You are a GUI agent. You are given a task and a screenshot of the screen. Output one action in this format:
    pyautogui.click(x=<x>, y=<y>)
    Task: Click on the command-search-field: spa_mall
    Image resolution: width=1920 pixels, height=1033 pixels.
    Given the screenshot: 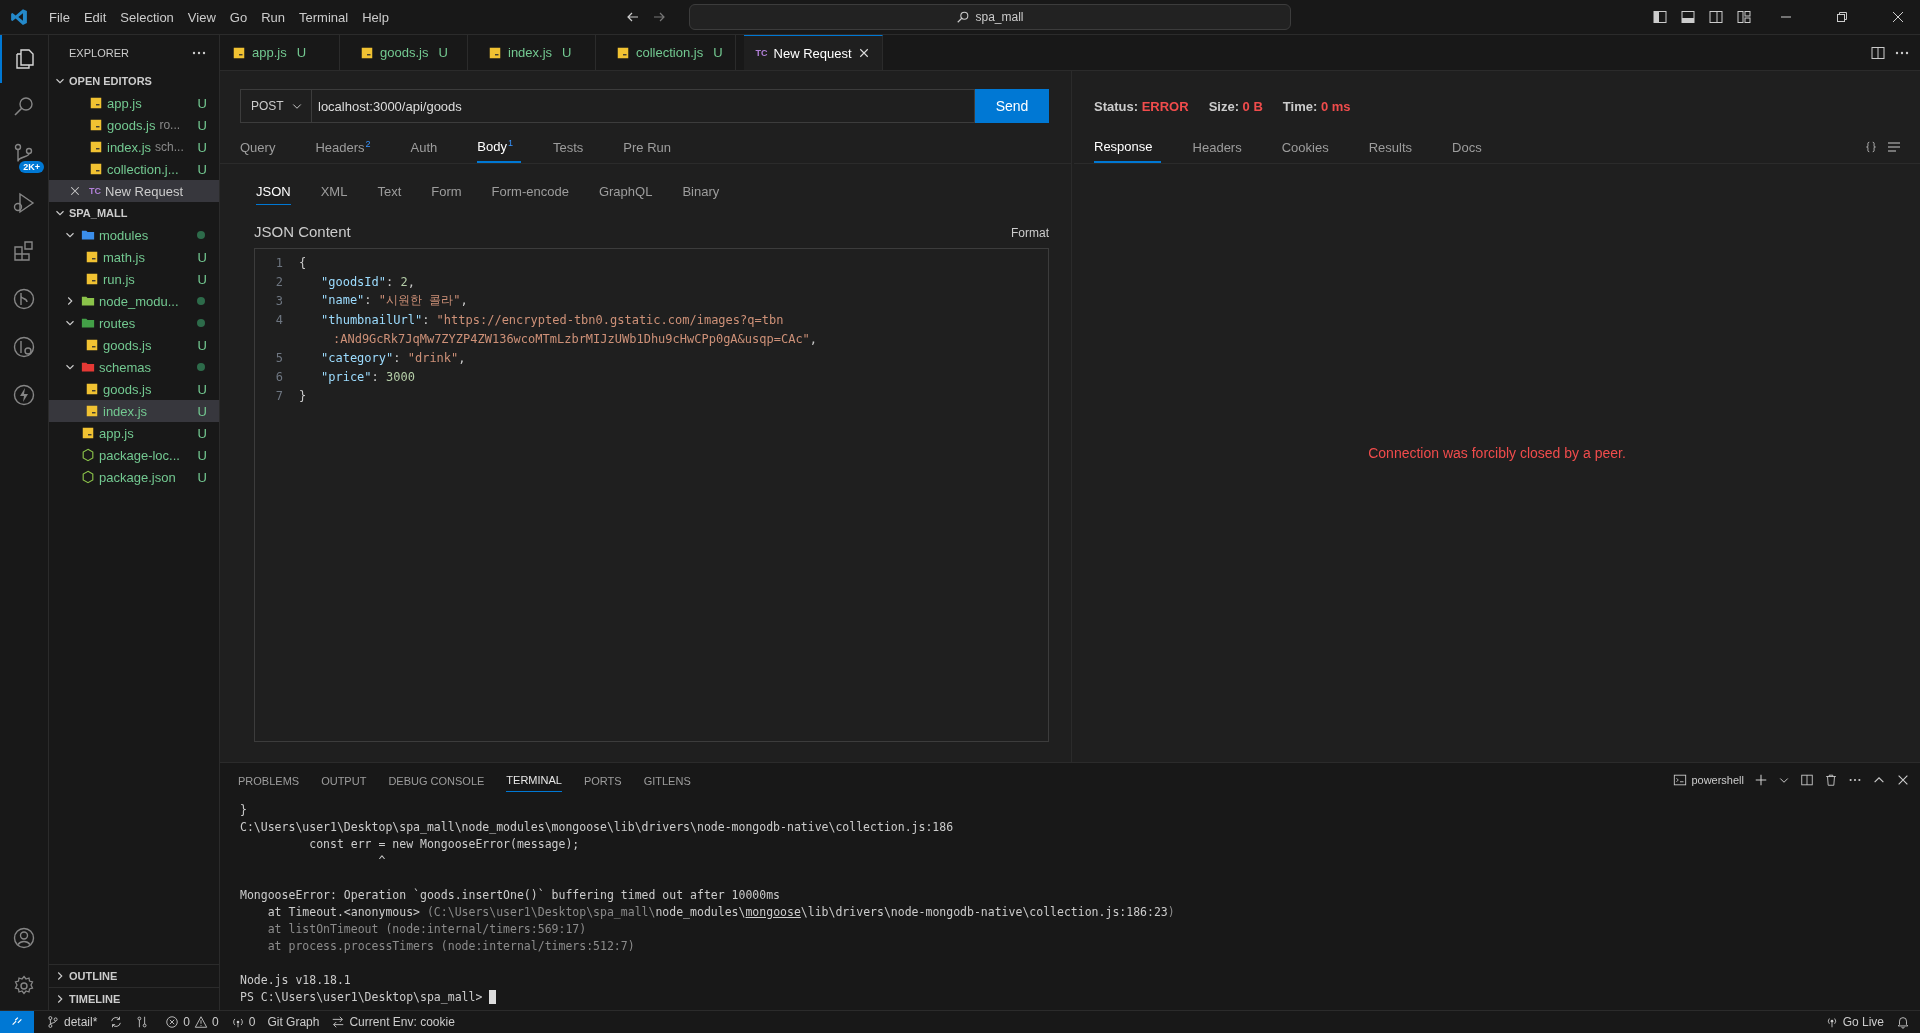 What is the action you would take?
    pyautogui.click(x=990, y=17)
    